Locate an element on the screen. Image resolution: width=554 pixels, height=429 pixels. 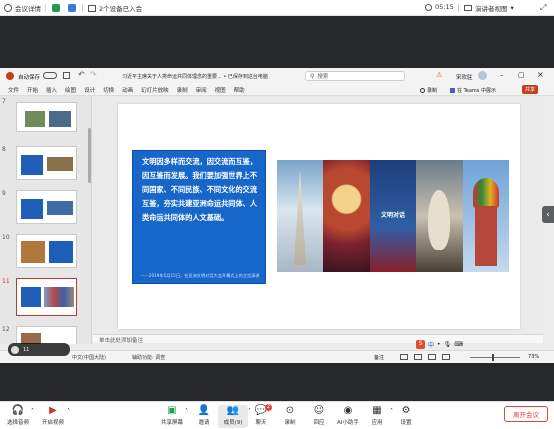
zoom-thumb is located at coordinates (493, 357).